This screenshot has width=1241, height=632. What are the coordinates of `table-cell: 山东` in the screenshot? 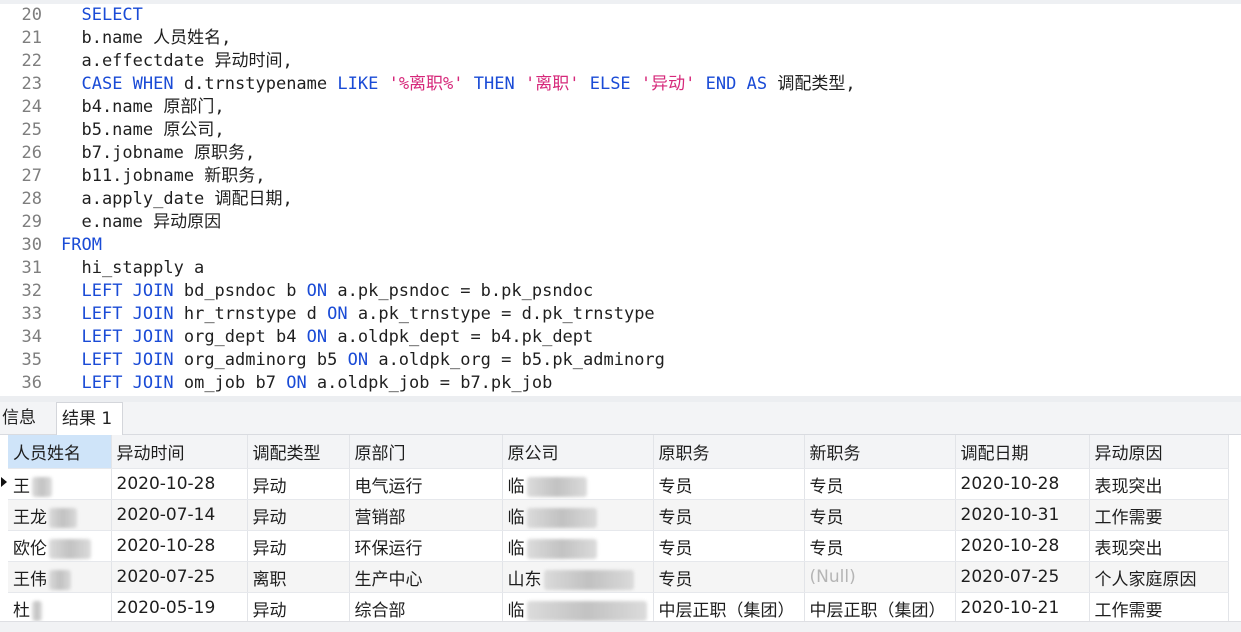 It's located at (578, 577).